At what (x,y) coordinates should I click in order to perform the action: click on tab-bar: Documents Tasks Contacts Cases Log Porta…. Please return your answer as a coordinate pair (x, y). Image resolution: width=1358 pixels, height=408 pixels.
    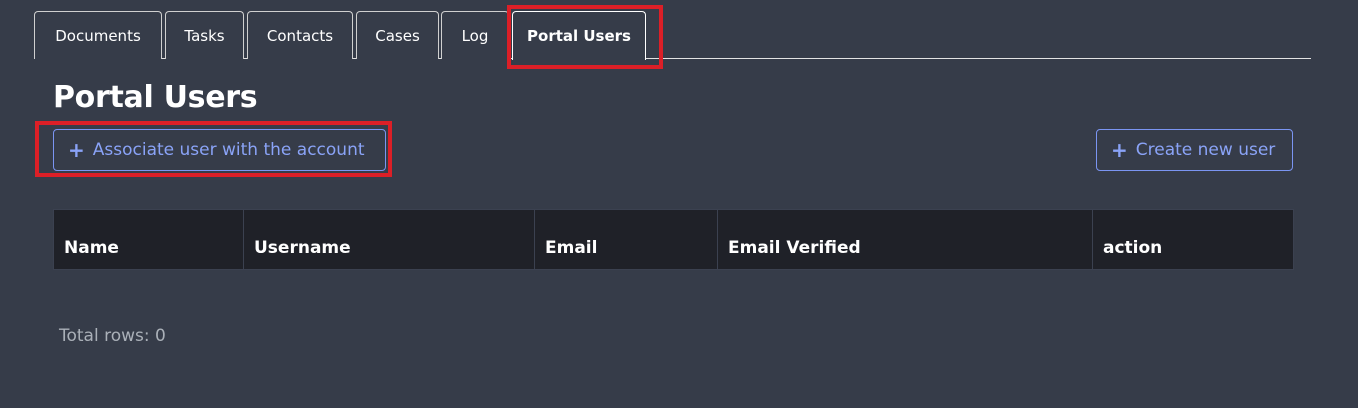
    Looking at the image, I should click on (672, 35).